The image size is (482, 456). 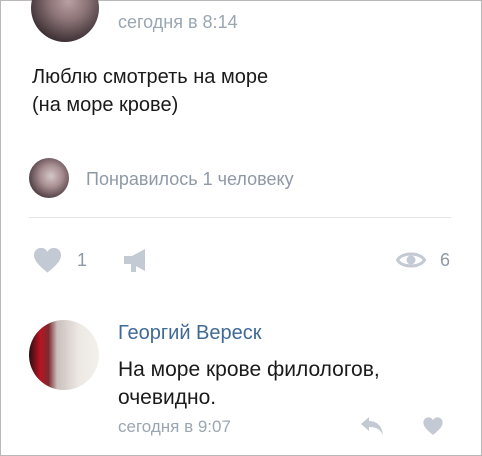 I want to click on reply-button, so click(x=372, y=426).